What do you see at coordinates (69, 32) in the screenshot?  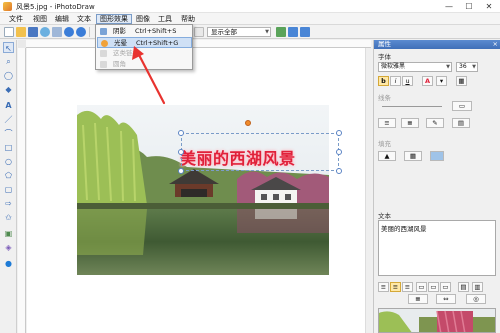 I see `undo-icon` at bounding box center [69, 32].